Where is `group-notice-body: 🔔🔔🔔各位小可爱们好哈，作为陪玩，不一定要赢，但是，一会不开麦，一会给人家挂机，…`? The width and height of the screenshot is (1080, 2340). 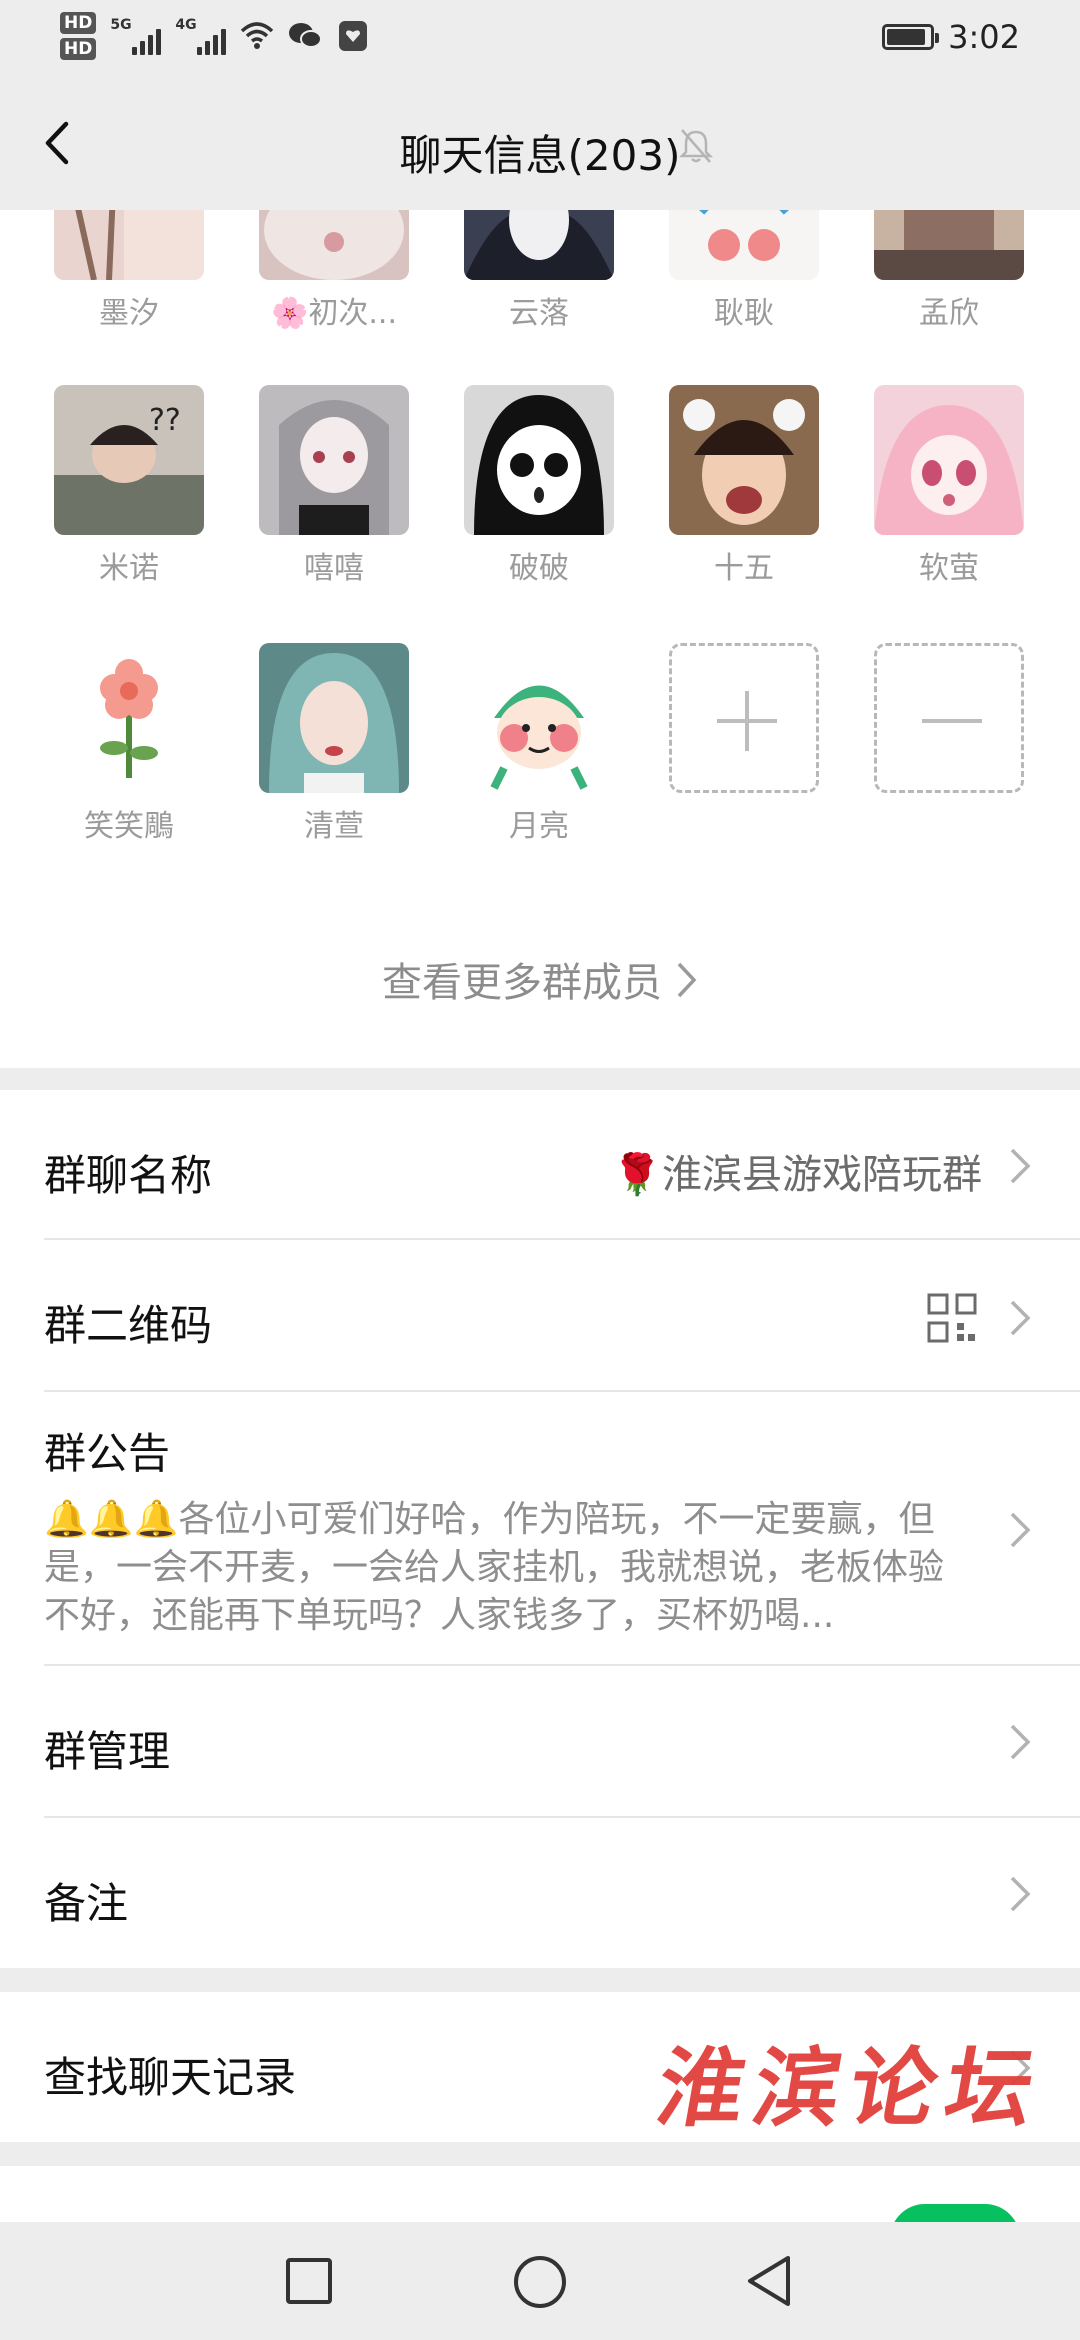
group-notice-body: 🔔🔔🔔各位小可爱们好哈，作为陪玩，不一定要赢，但是，一会不开麦，一会给人家挂机，… is located at coordinates (494, 1567).